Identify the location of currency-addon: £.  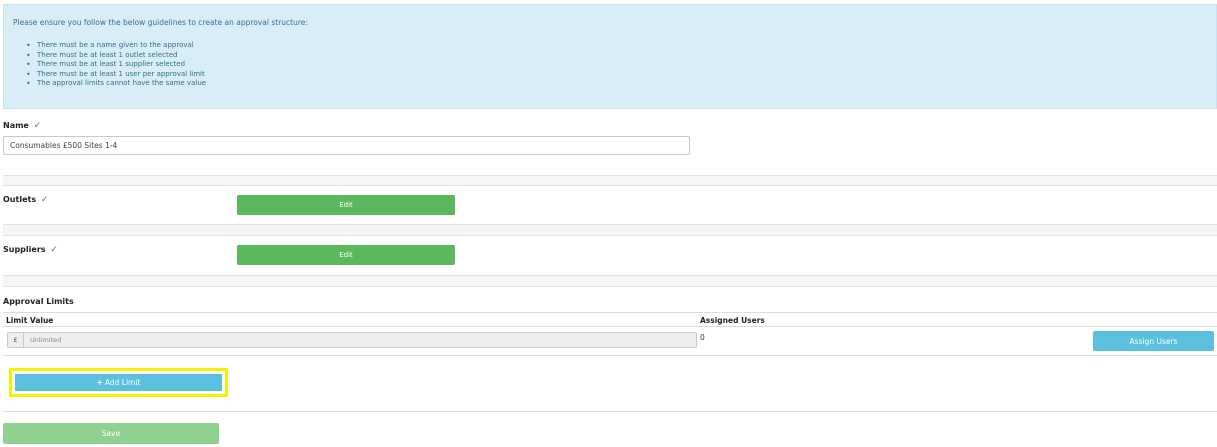
(16, 340).